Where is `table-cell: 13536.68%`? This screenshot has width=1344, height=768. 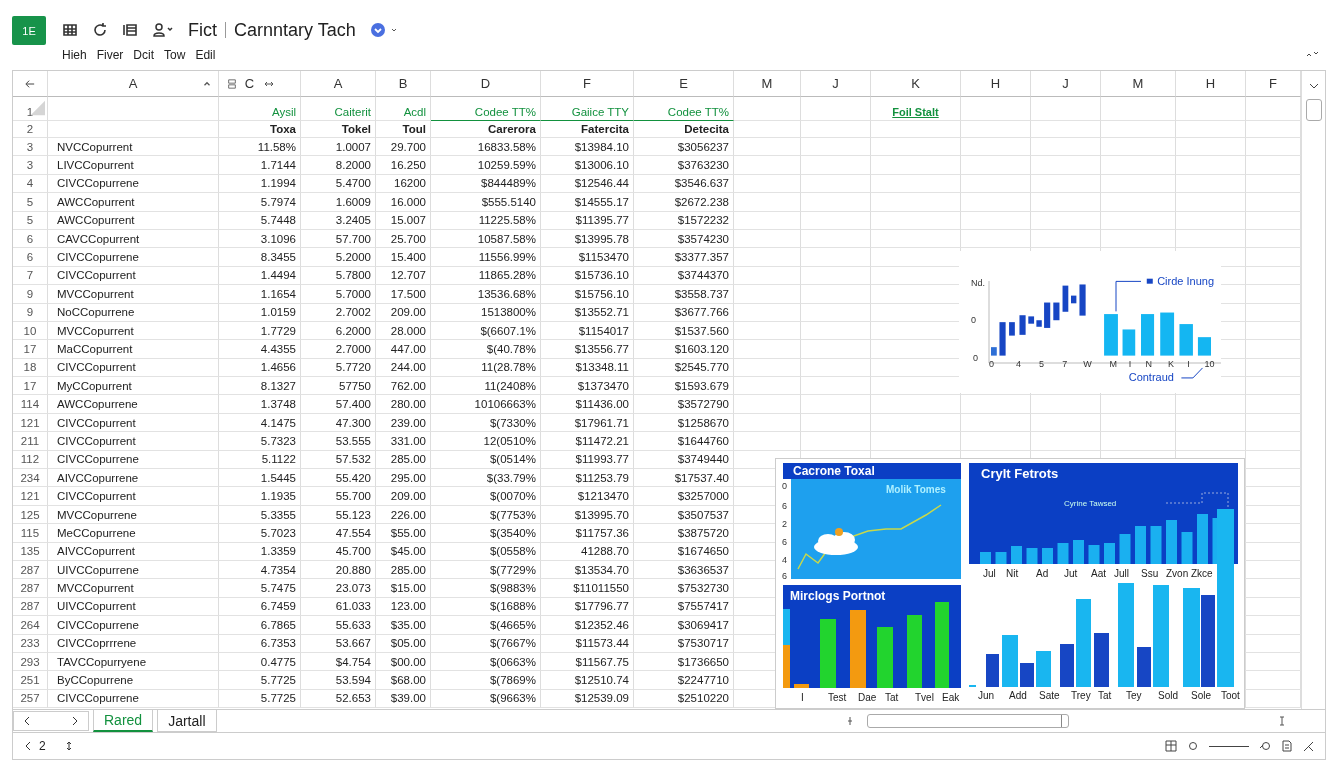
table-cell: 13536.68% is located at coordinates (506, 293).